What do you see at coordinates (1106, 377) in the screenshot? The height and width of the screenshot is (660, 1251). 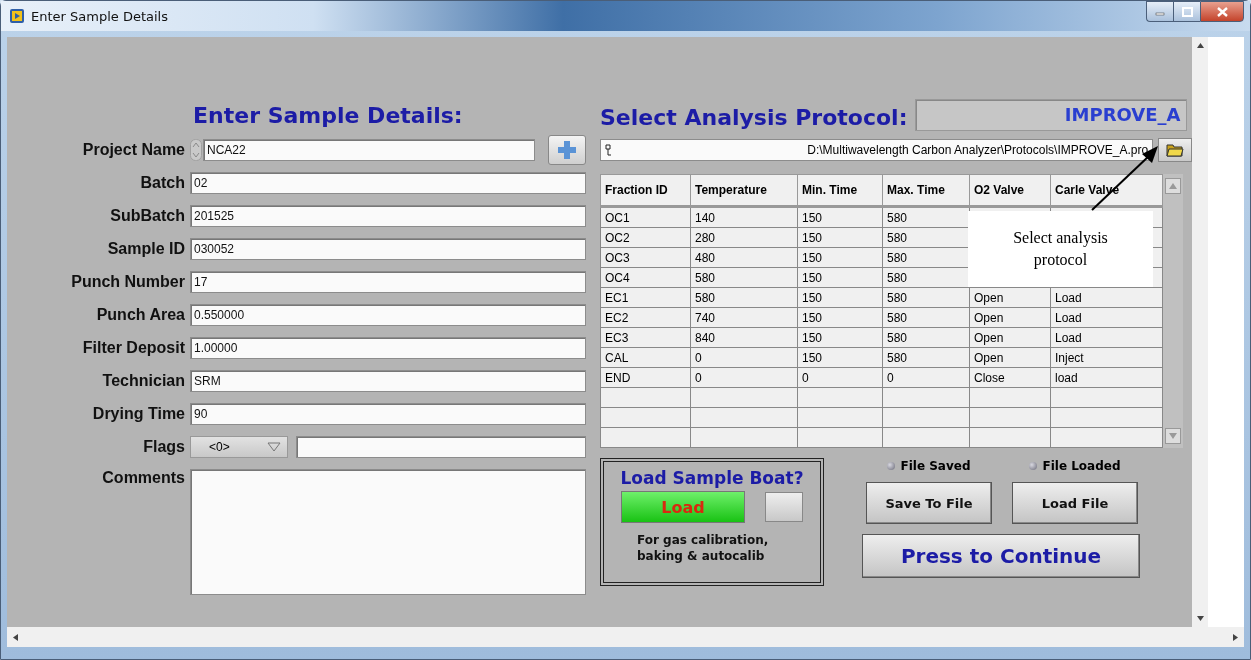 I see `table-cell: load` at bounding box center [1106, 377].